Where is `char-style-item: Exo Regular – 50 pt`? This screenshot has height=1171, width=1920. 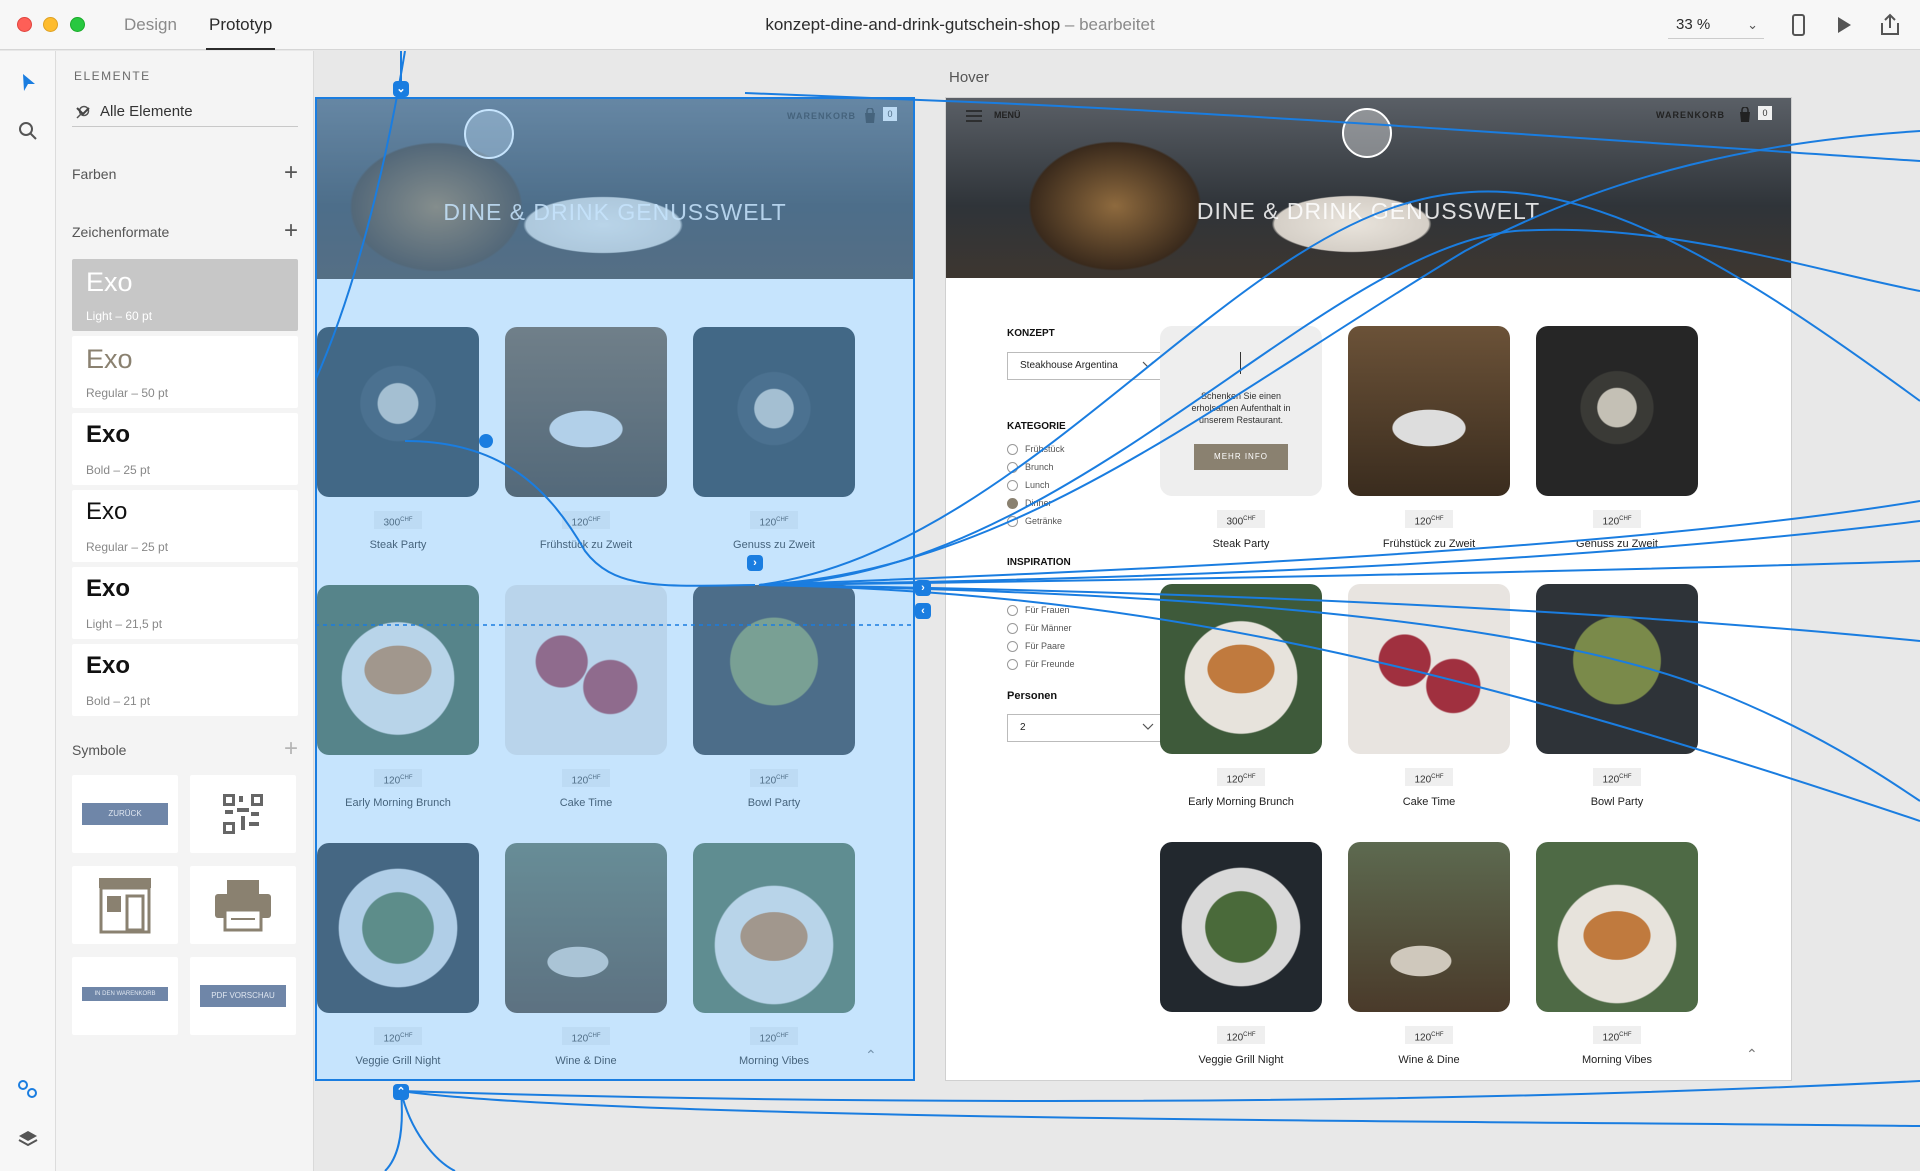 char-style-item: Exo Regular – 50 pt is located at coordinates (185, 372).